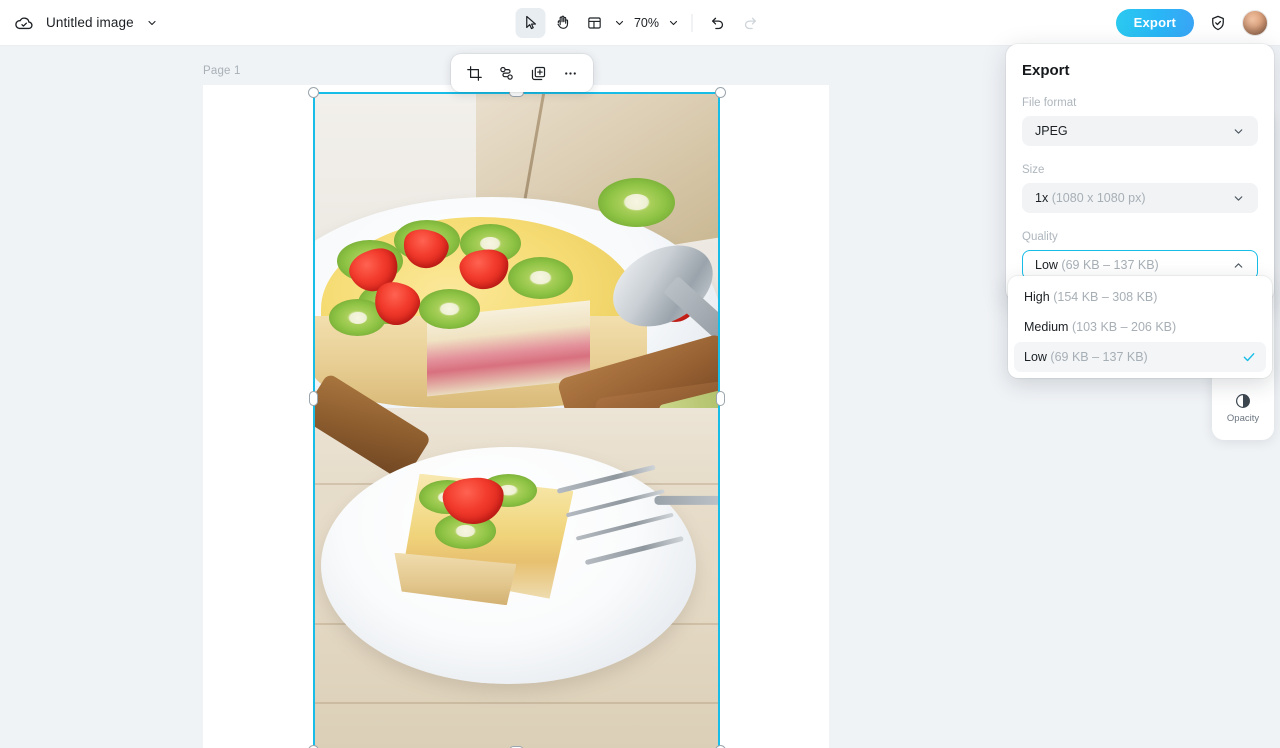 This screenshot has height=748, width=1280. What do you see at coordinates (506, 73) in the screenshot?
I see `magic-edit-icon` at bounding box center [506, 73].